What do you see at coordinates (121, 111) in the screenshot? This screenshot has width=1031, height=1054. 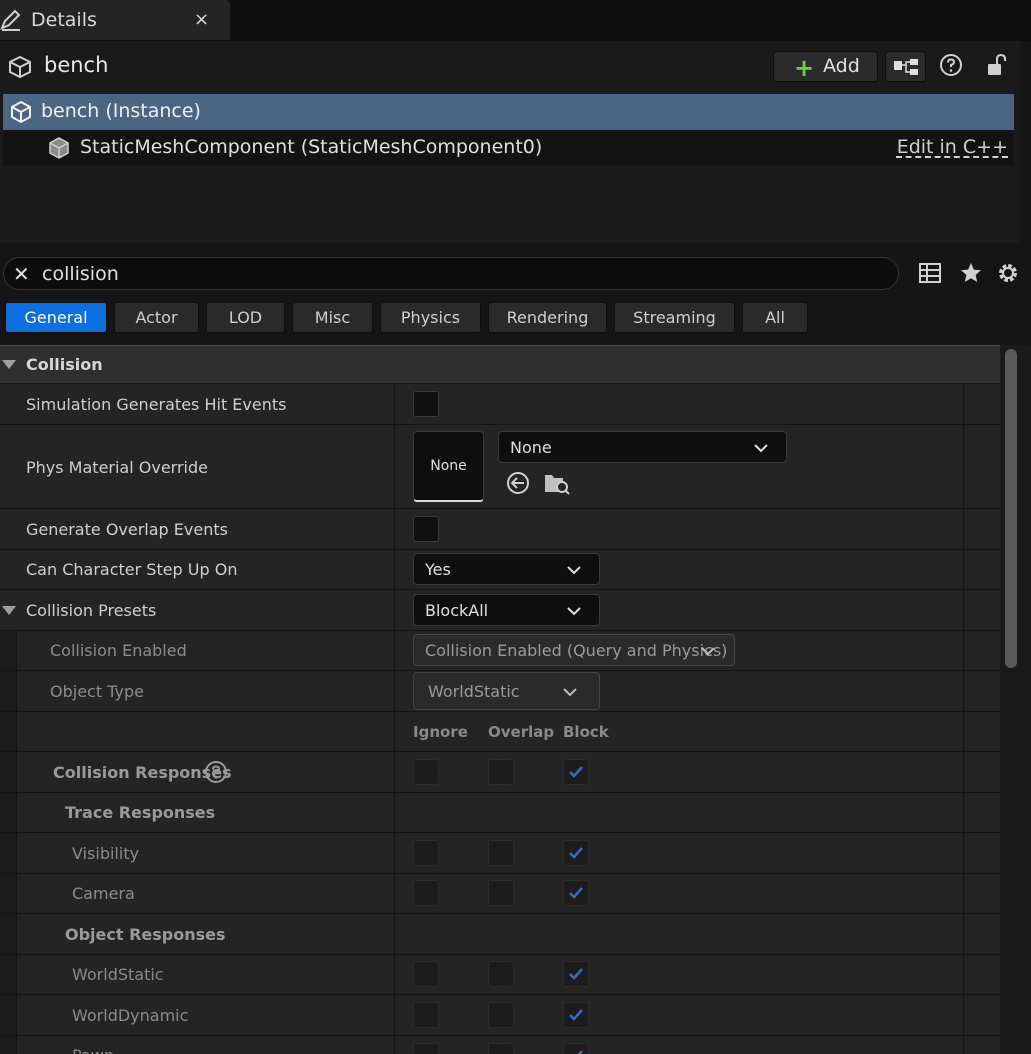 I see `instance-label: bench (Instance)` at bounding box center [121, 111].